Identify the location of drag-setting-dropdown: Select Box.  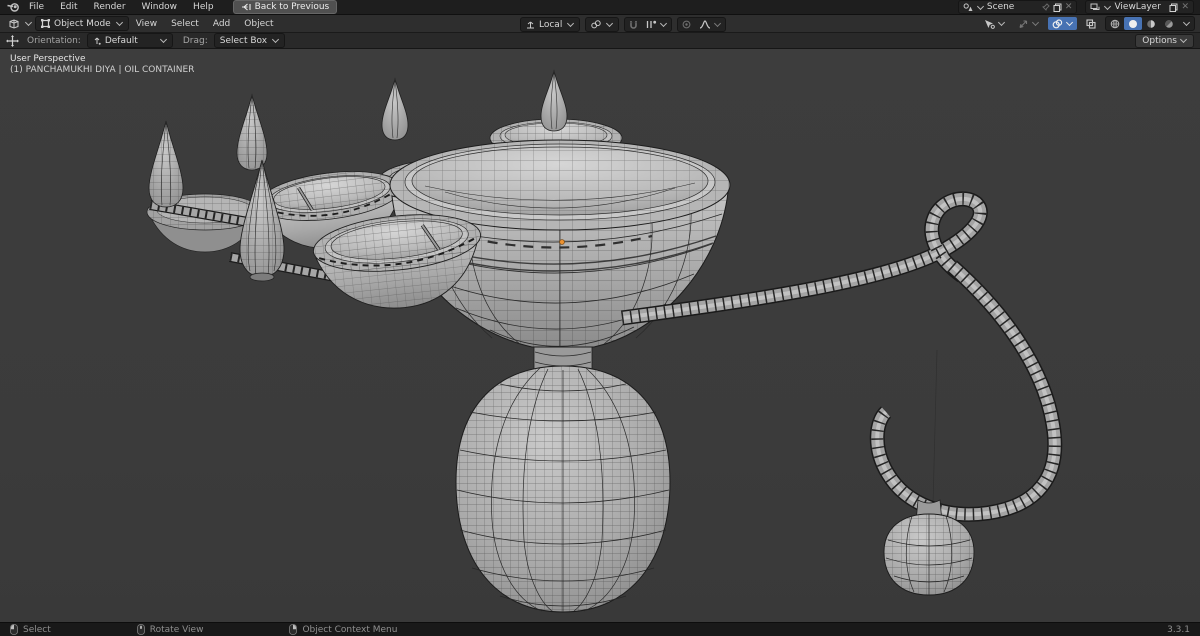
(249, 40).